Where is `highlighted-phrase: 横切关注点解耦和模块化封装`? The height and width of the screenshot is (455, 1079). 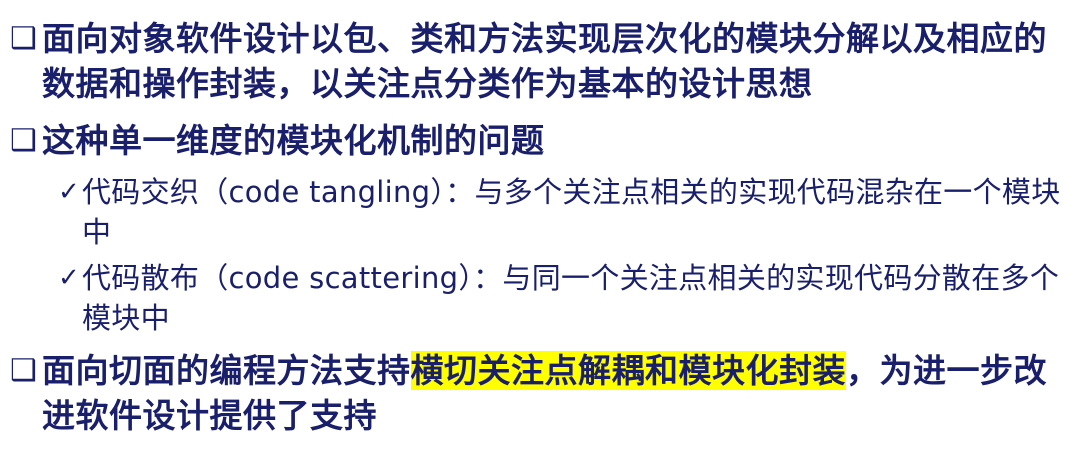
highlighted-phrase: 横切关注点解耦和模块化封装 is located at coordinates (628, 370).